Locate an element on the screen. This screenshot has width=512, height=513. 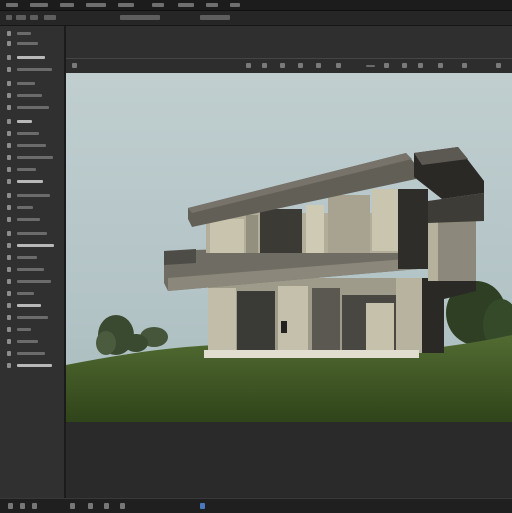
tools-panel is located at coordinates (33, 263).